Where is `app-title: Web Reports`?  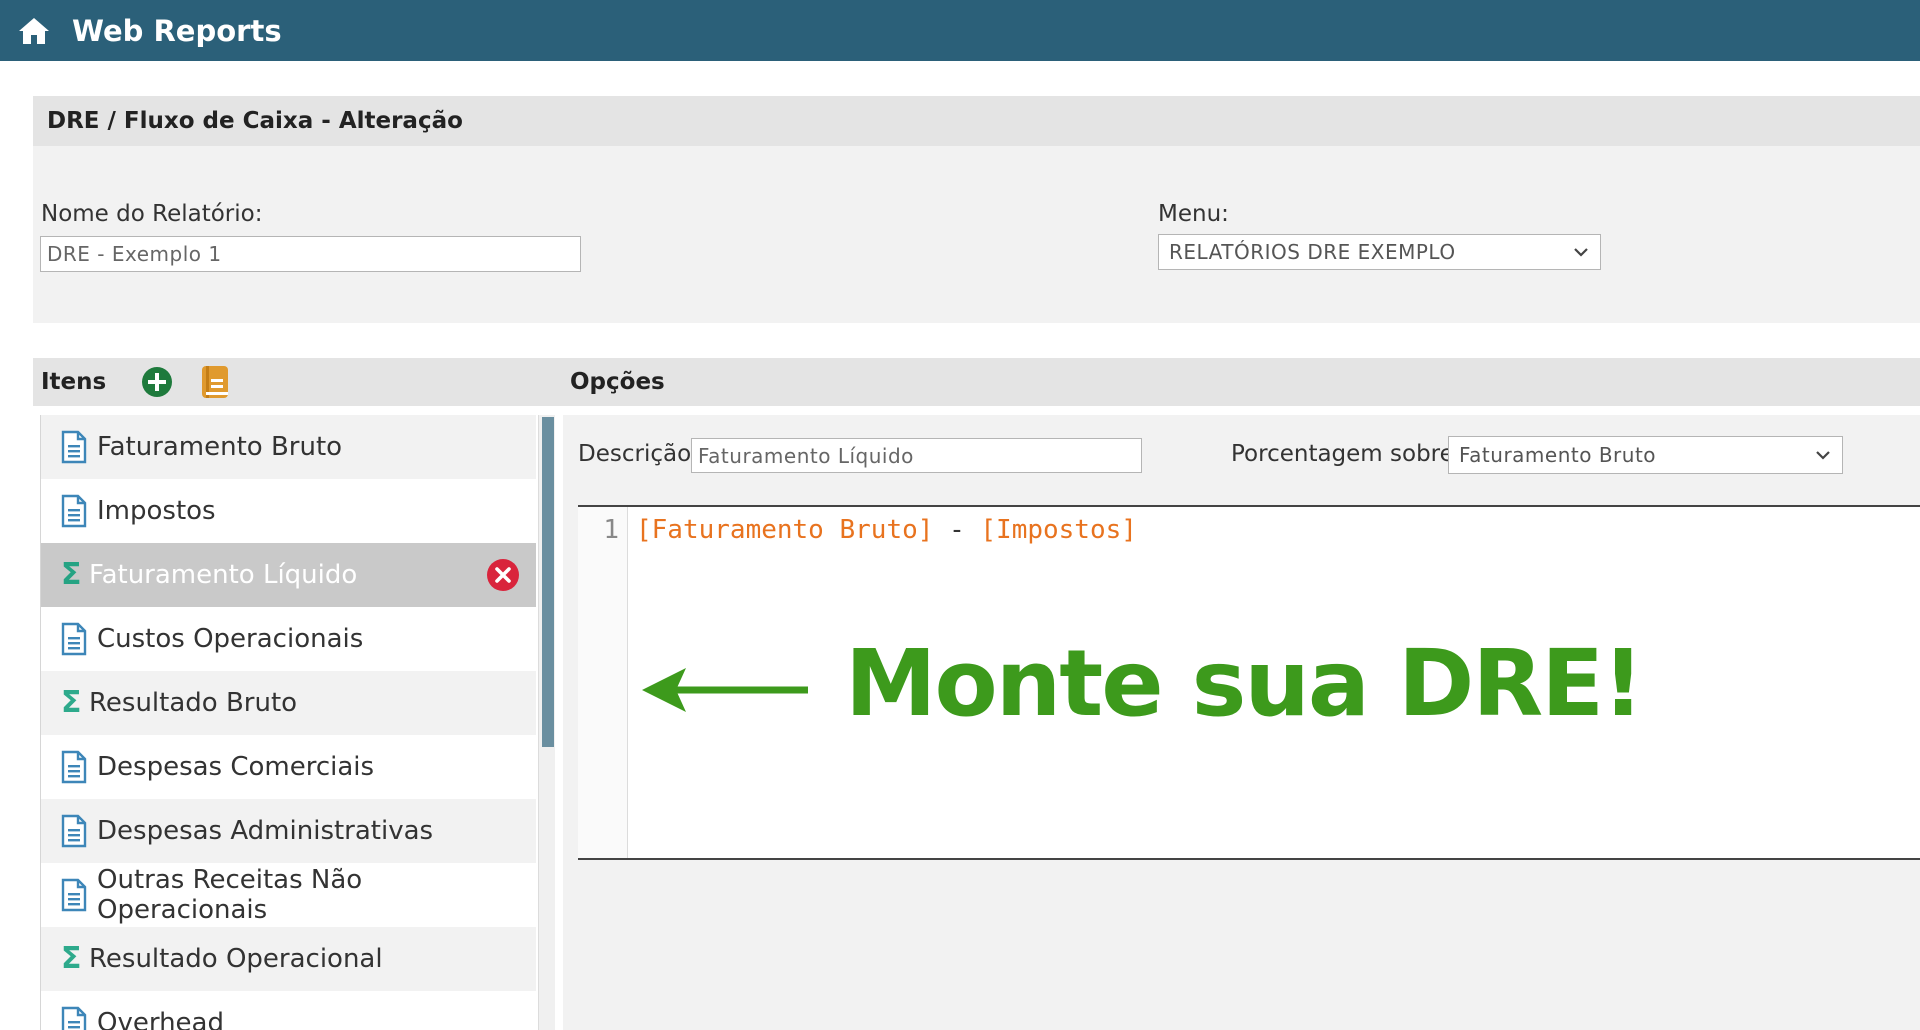 app-title: Web Reports is located at coordinates (177, 31).